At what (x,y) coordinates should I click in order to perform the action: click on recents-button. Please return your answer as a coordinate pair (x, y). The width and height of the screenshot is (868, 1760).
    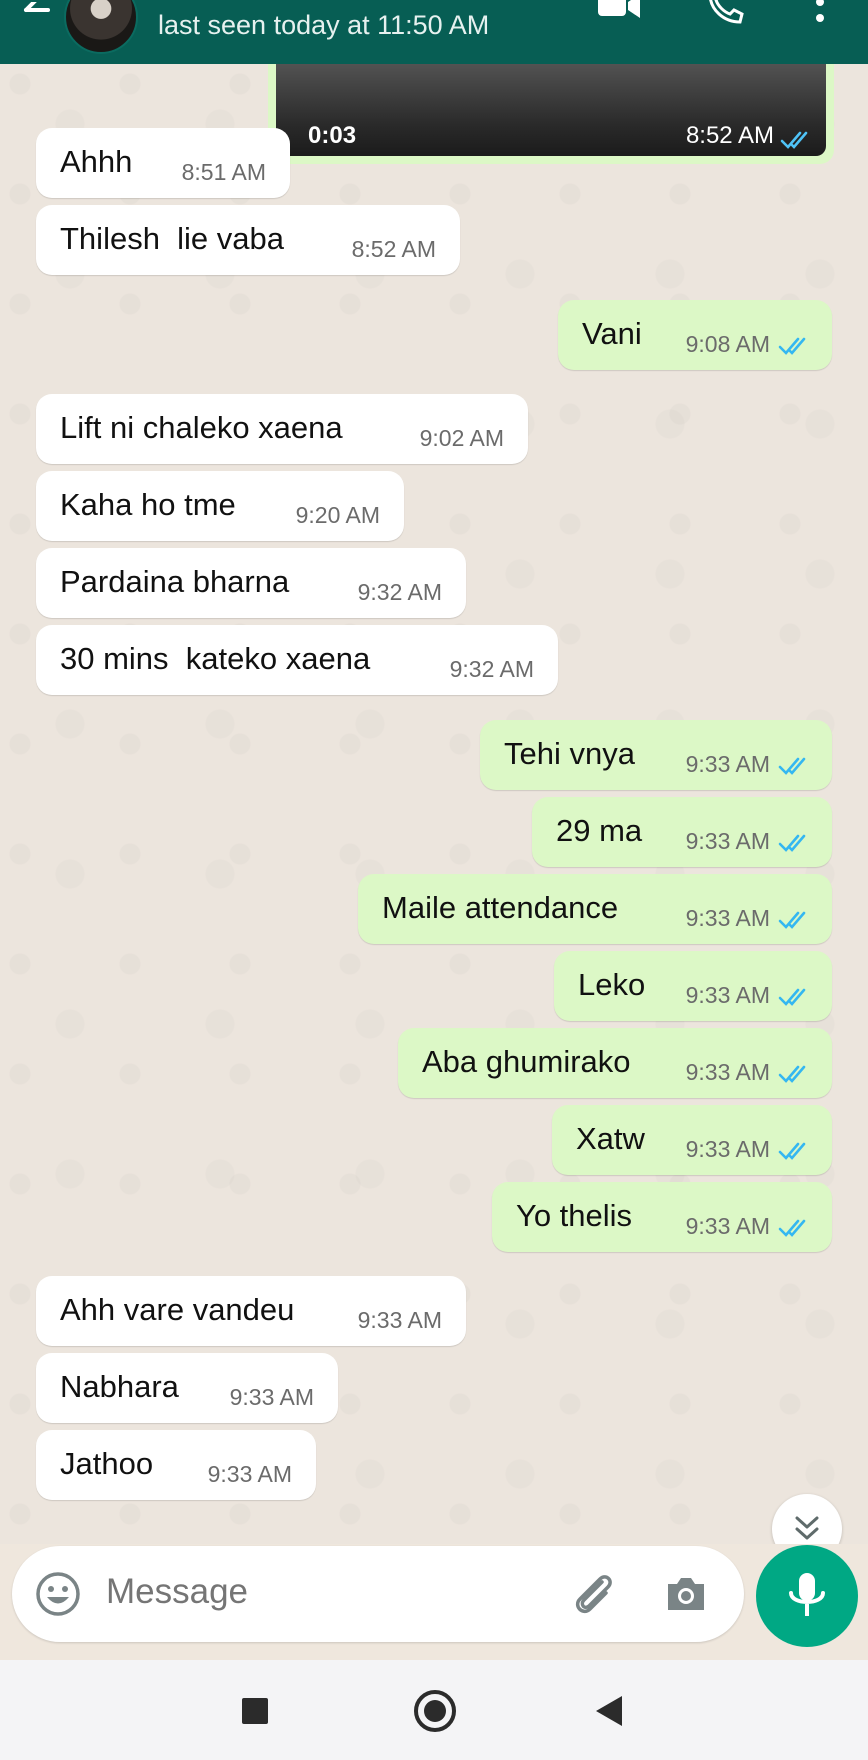
    Looking at the image, I should click on (255, 1711).